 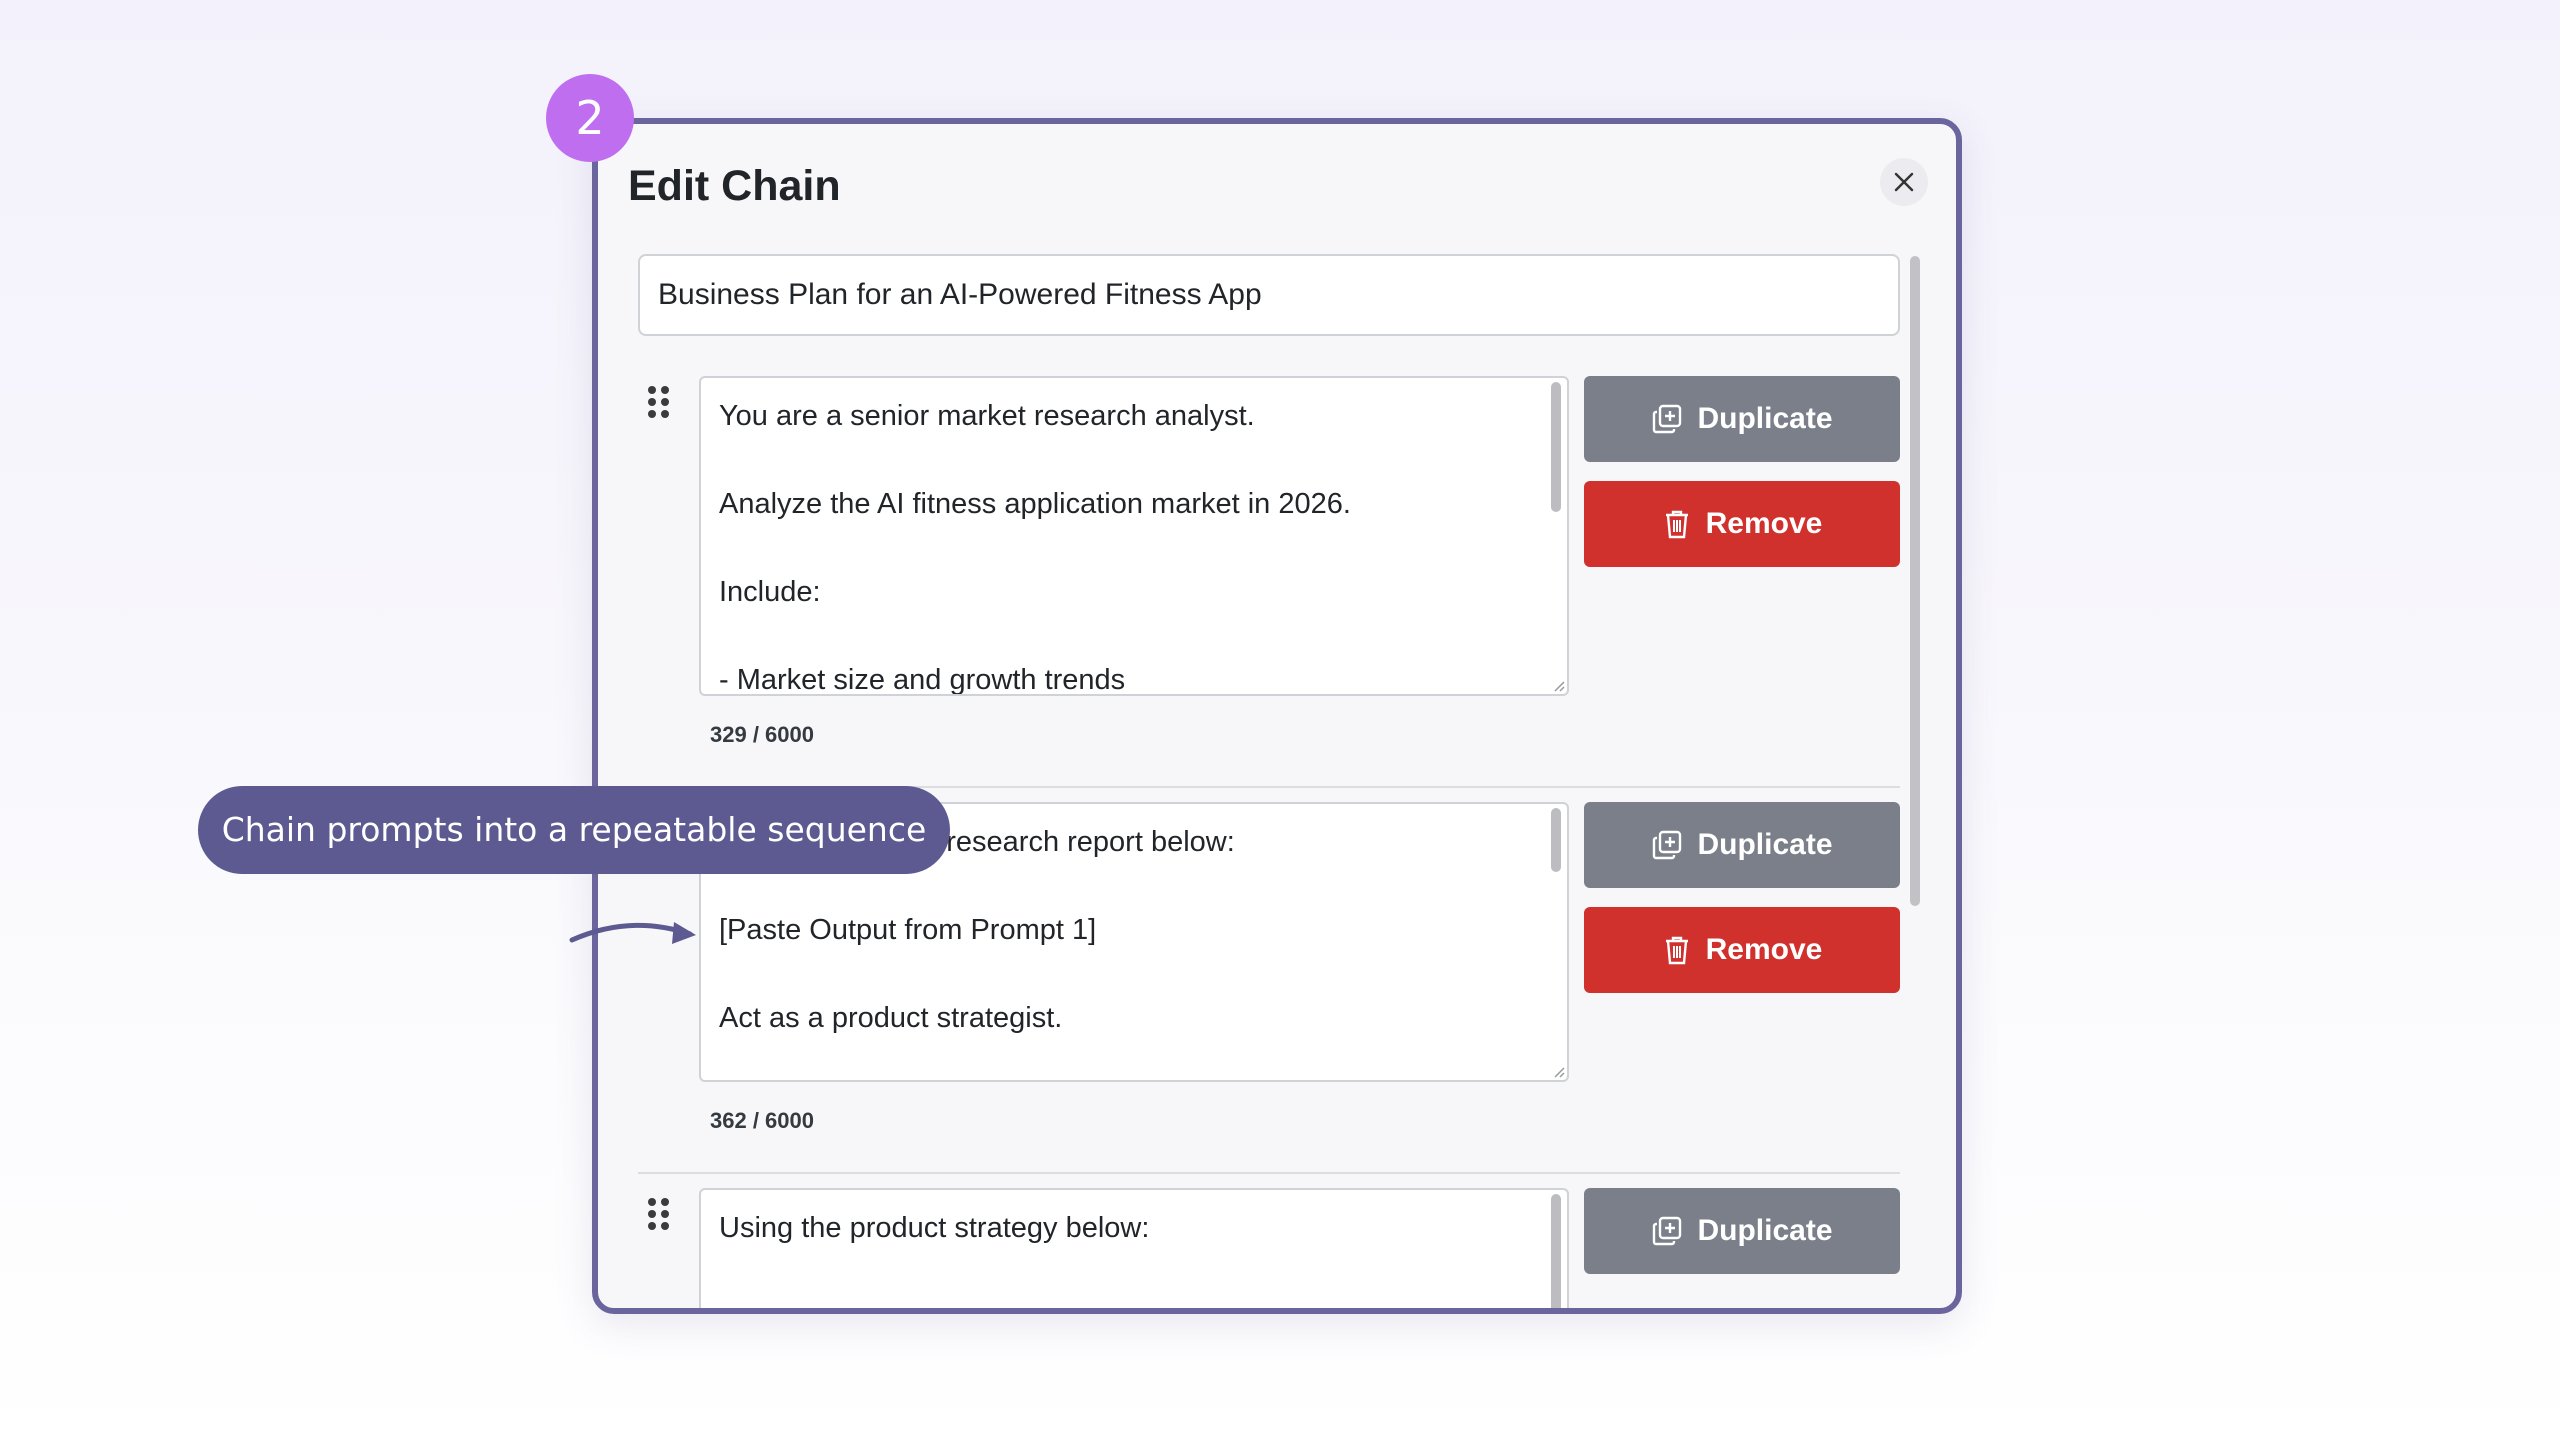 What do you see at coordinates (734, 186) in the screenshot?
I see `modal-title: Edit Chain` at bounding box center [734, 186].